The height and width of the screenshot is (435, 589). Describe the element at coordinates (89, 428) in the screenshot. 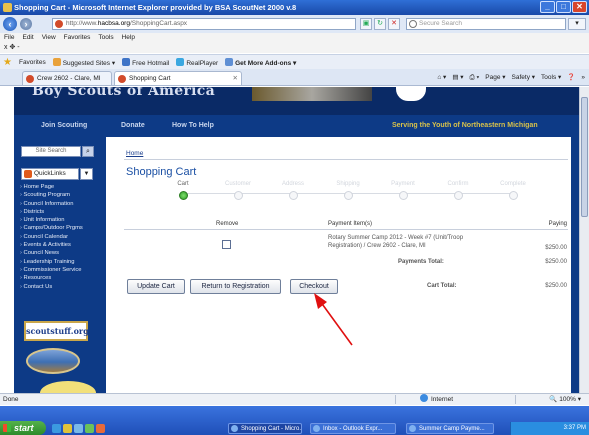

I see `quicklaunch-app-icon` at that location.